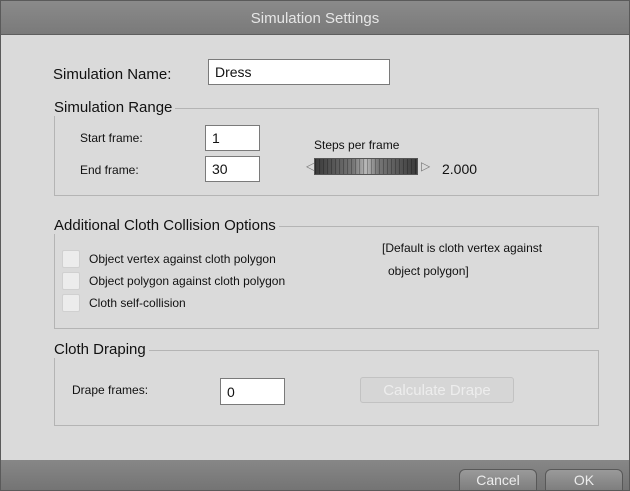 Image resolution: width=630 pixels, height=491 pixels. I want to click on cancel-button: Cancel, so click(498, 480).